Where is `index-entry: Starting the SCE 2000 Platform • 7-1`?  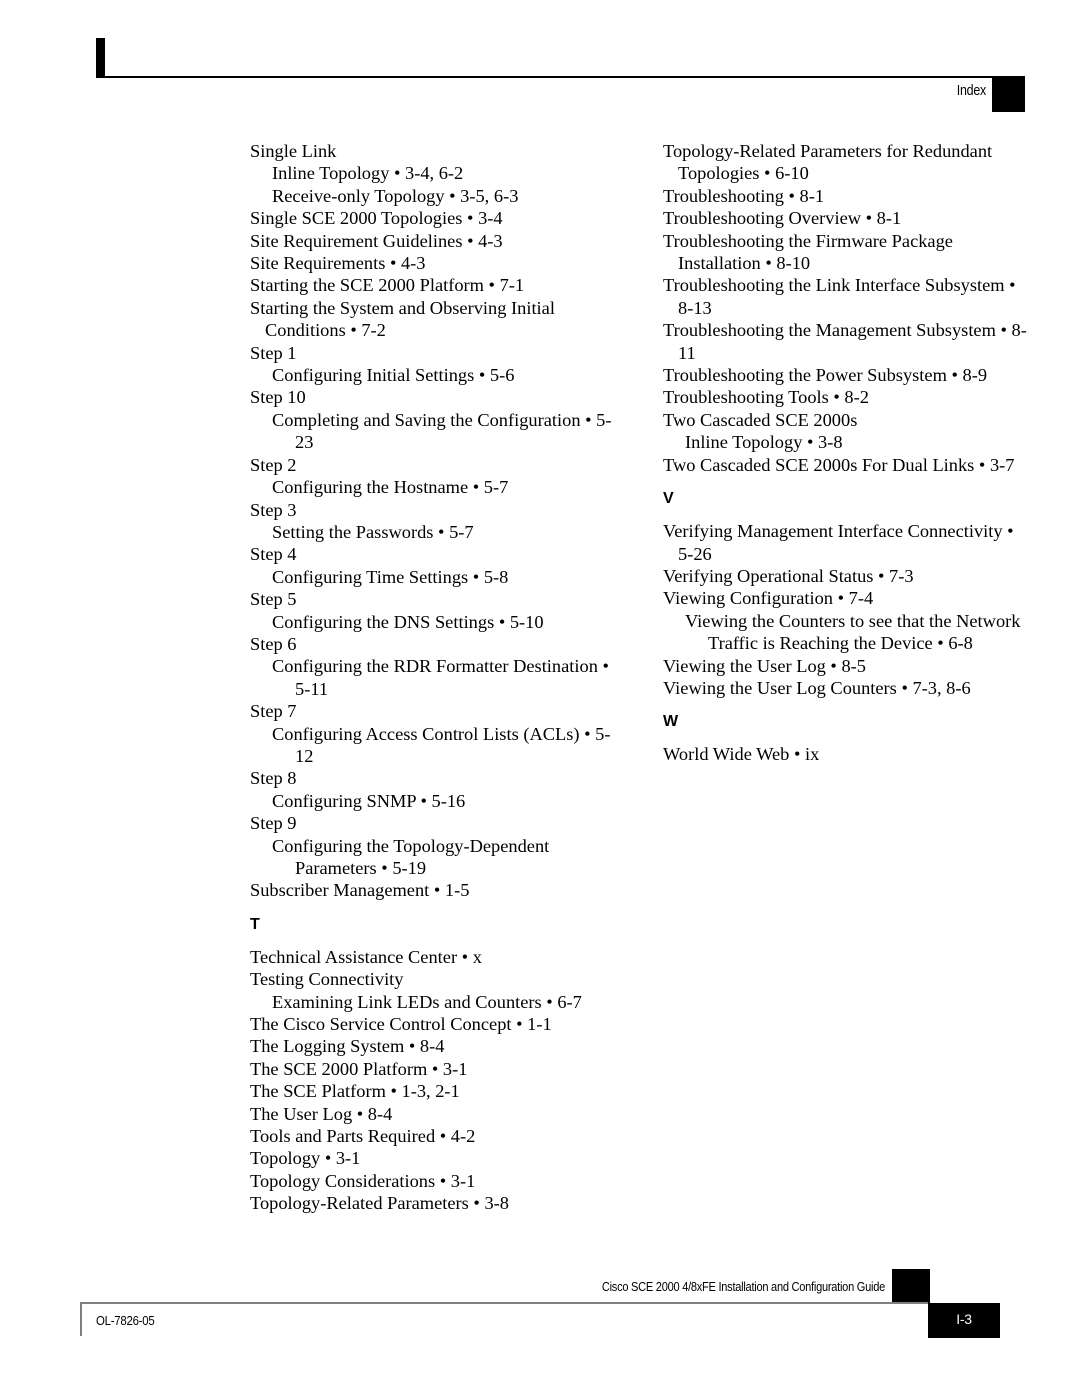
index-entry: Starting the SCE 2000 Platform • 7-1 is located at coordinates (435, 285).